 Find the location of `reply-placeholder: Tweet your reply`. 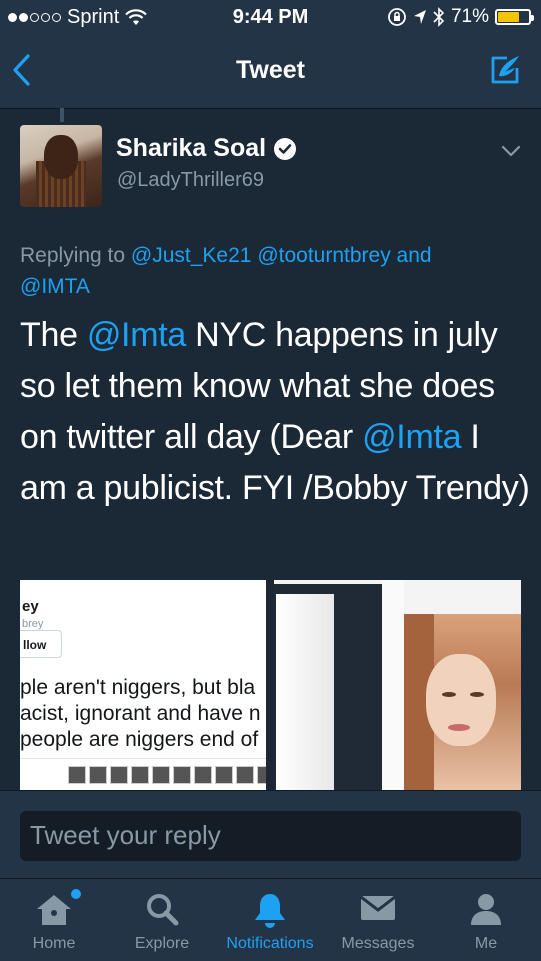

reply-placeholder: Tweet your reply is located at coordinates (125, 835).